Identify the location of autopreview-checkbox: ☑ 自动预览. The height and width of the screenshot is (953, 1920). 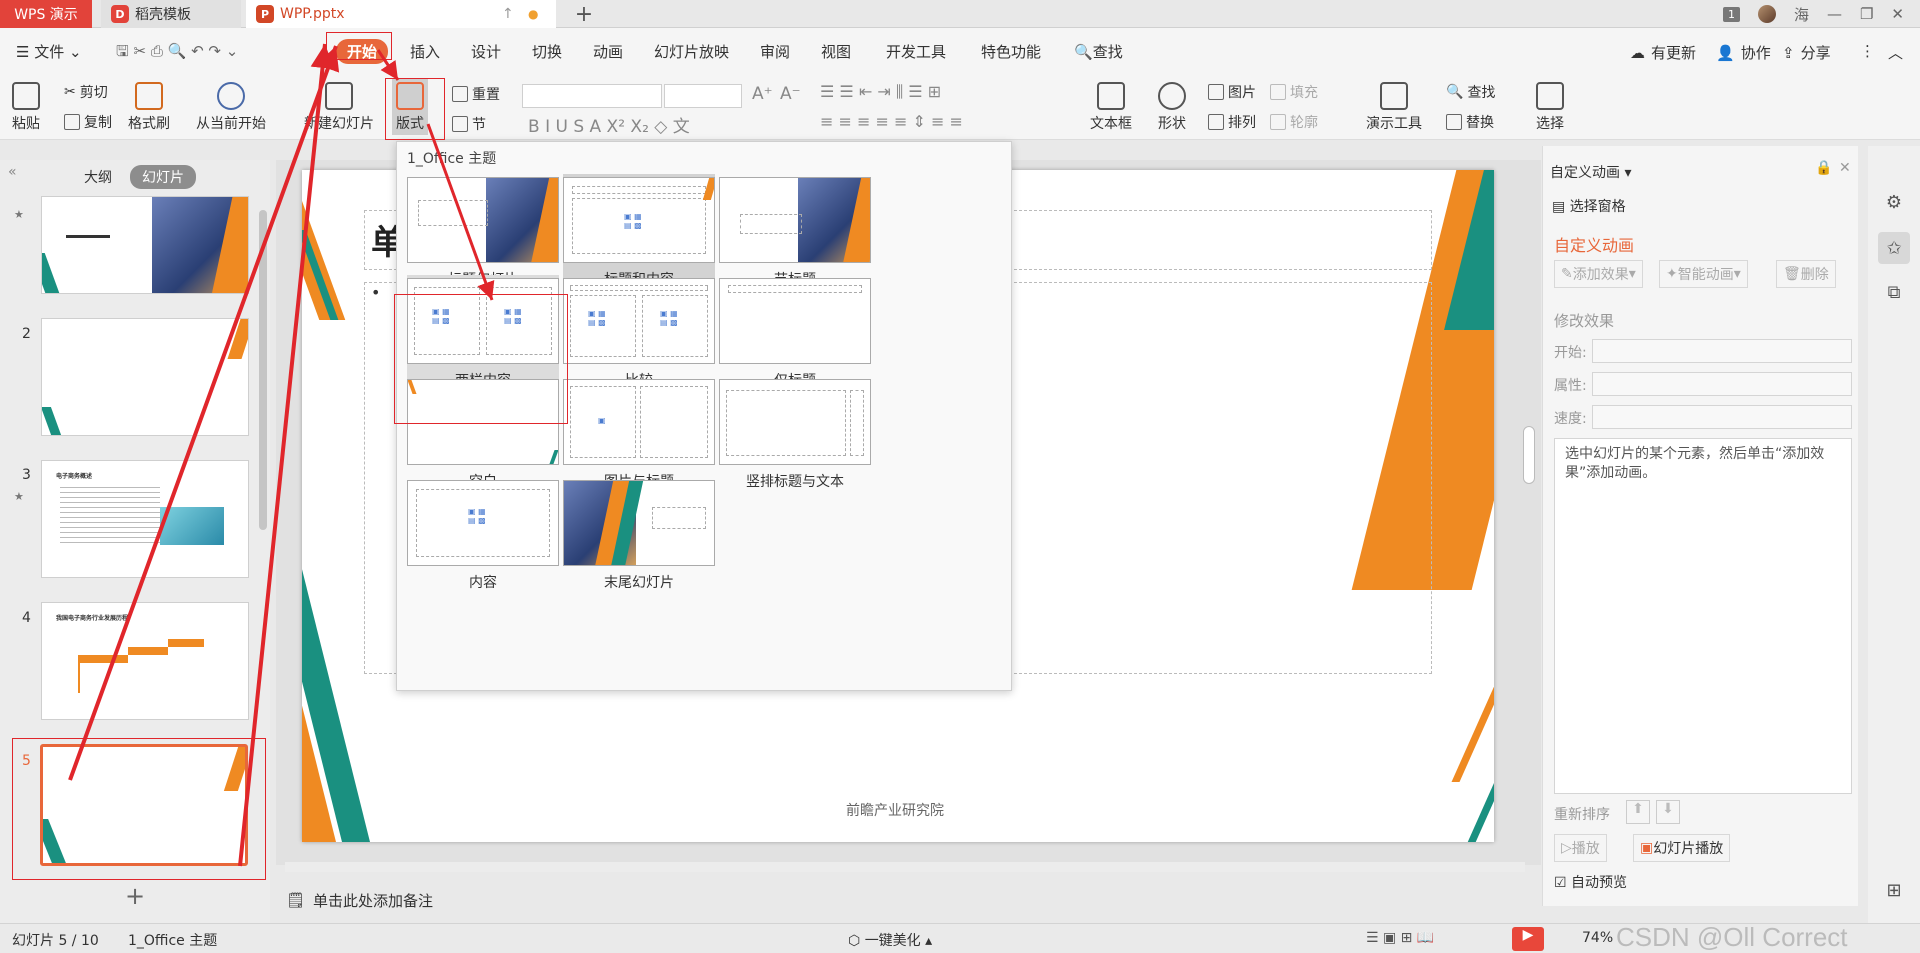
(1590, 882).